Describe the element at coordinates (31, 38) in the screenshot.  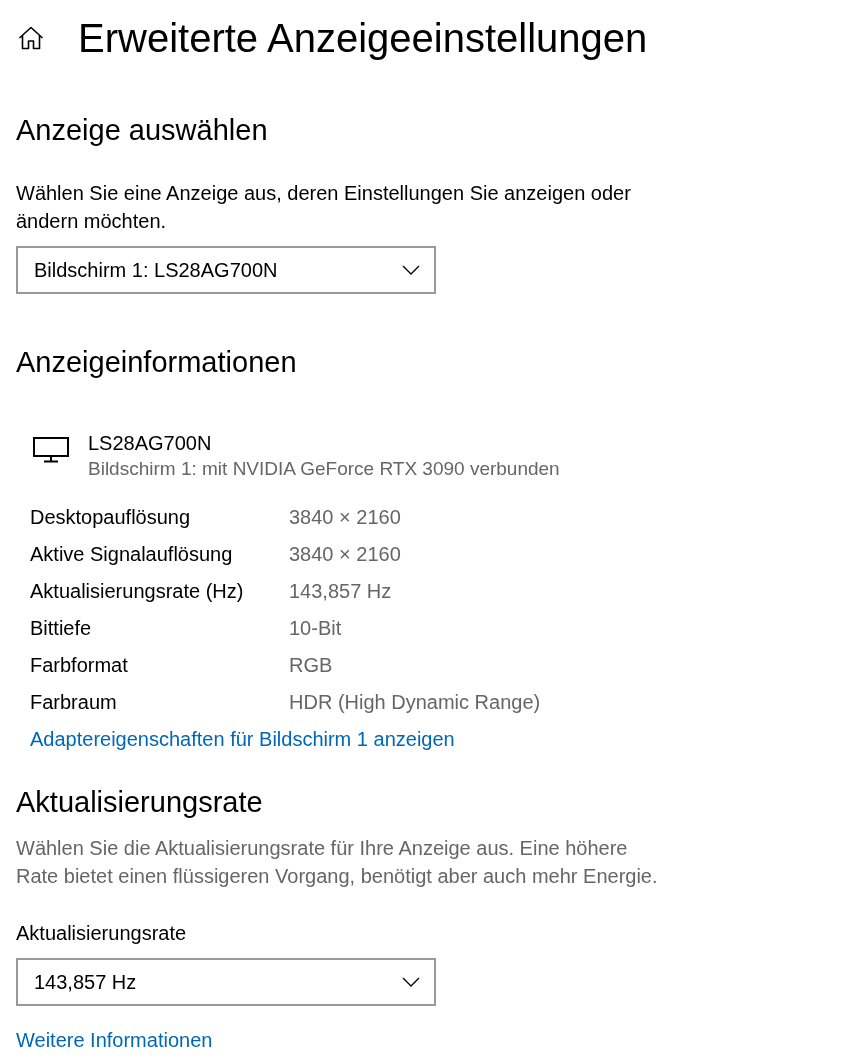
I see `home-icon` at that location.